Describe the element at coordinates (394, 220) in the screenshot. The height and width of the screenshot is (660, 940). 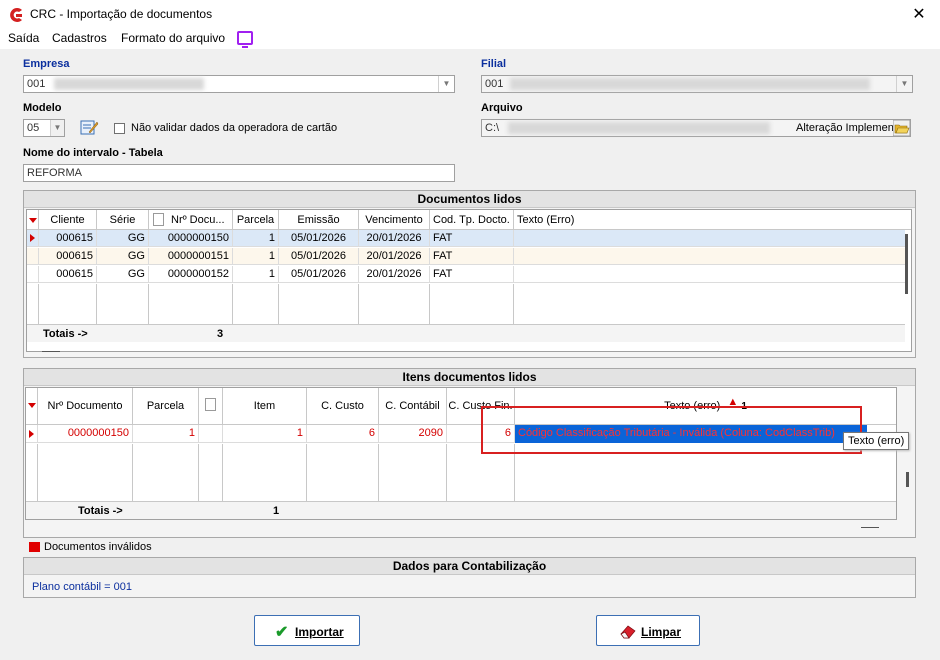
I see `col-vencimento: Vencimento` at that location.